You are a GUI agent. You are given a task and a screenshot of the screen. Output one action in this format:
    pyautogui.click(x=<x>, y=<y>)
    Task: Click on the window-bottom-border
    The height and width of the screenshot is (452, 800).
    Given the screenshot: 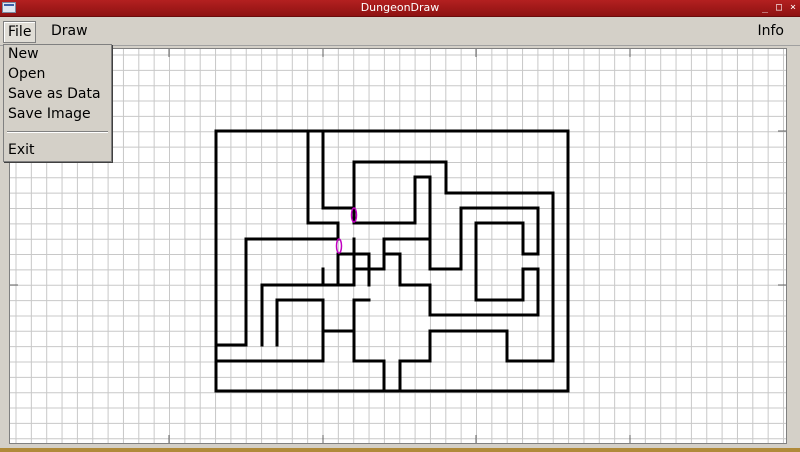 What is the action you would take?
    pyautogui.click(x=400, y=450)
    